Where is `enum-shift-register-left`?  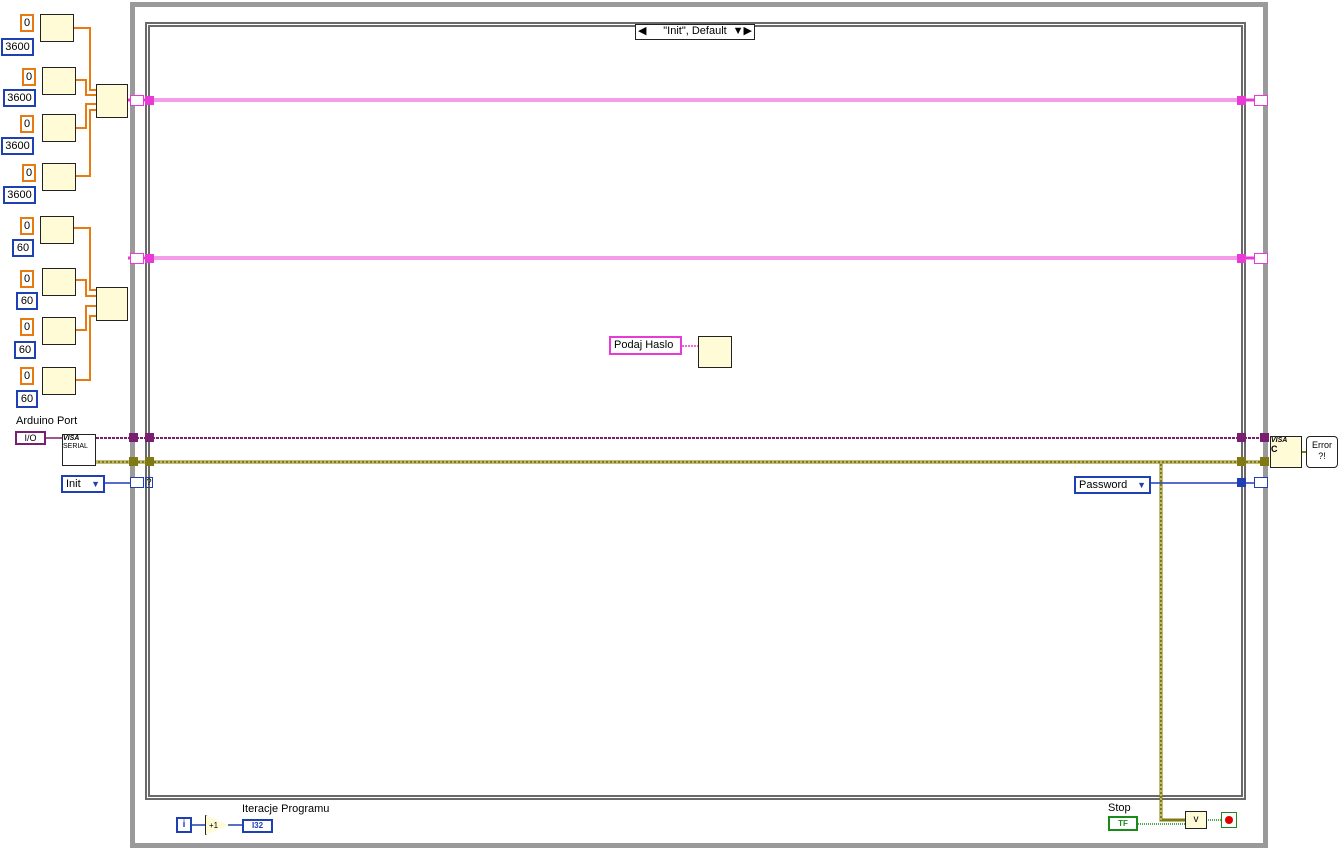
enum-shift-register-left is located at coordinates (137, 482).